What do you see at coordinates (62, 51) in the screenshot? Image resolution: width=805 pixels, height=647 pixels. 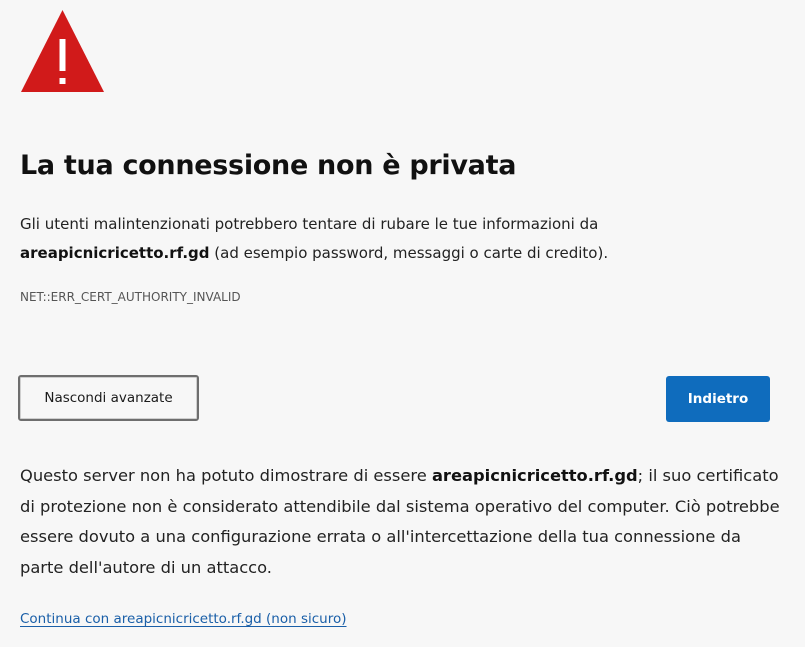 I see `warning-triangle-icon` at bounding box center [62, 51].